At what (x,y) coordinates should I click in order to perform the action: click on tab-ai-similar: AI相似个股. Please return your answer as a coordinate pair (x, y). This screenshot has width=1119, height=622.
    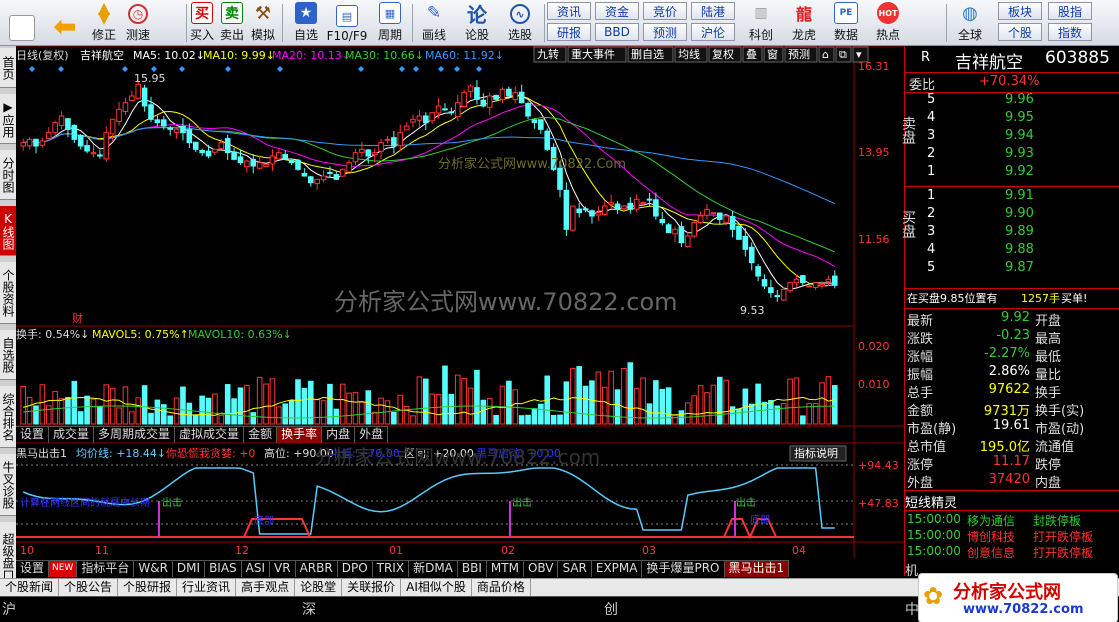
    Looking at the image, I should click on (436, 587).